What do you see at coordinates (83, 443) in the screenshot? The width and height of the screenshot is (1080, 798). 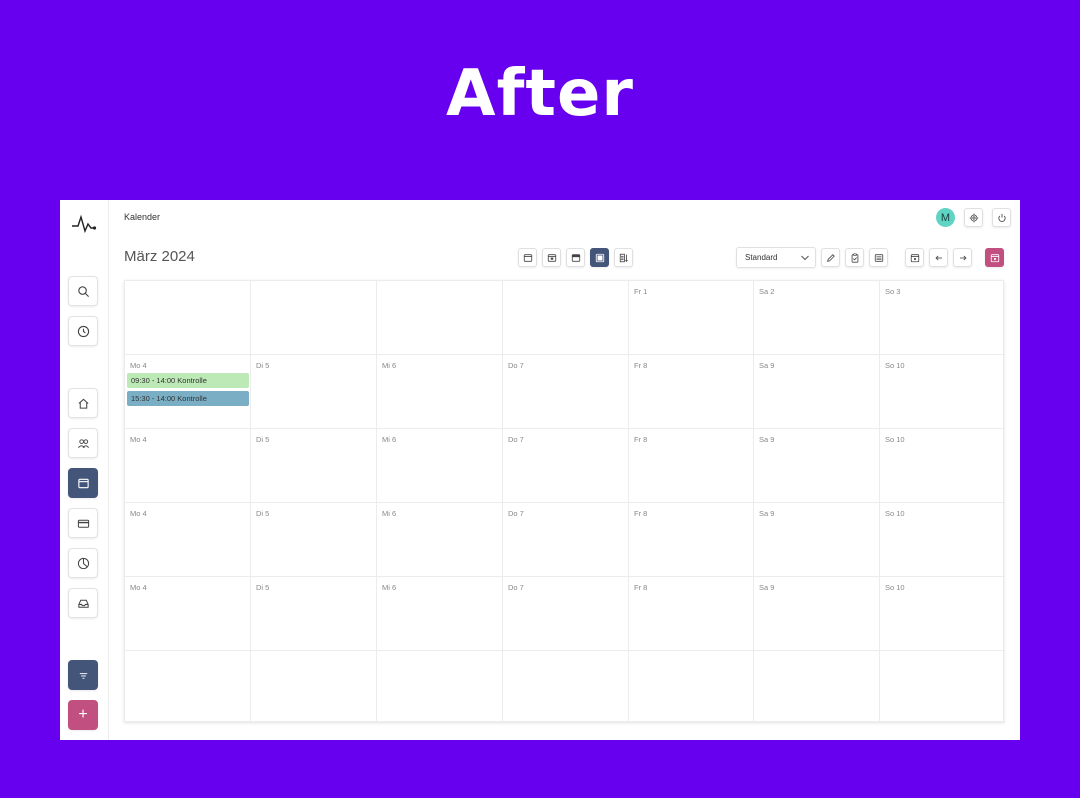 I see `users-button` at bounding box center [83, 443].